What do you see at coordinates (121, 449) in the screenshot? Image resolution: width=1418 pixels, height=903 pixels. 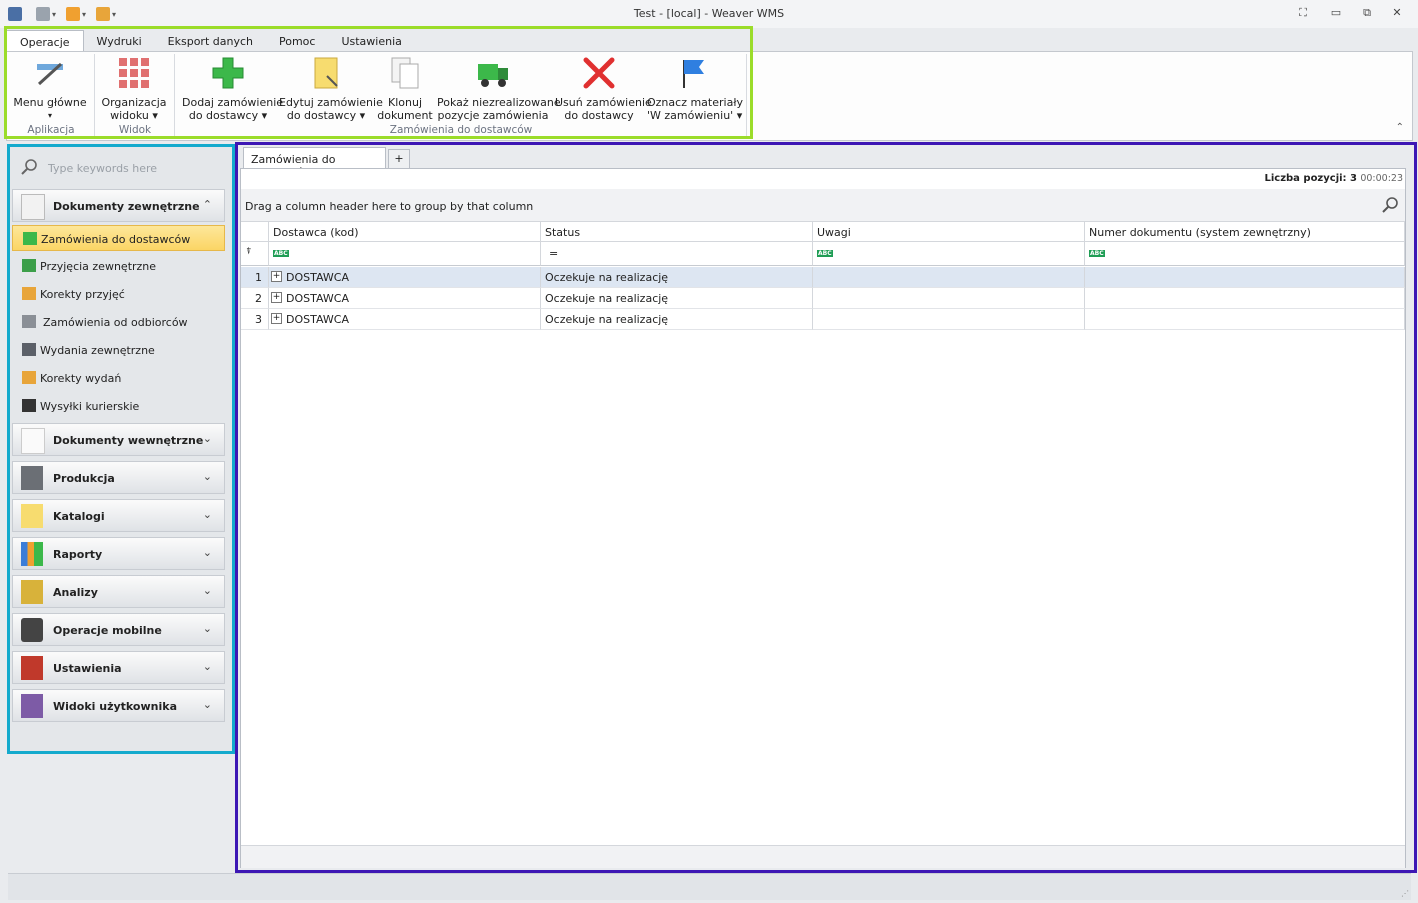 I see `highlight-sidebar` at bounding box center [121, 449].